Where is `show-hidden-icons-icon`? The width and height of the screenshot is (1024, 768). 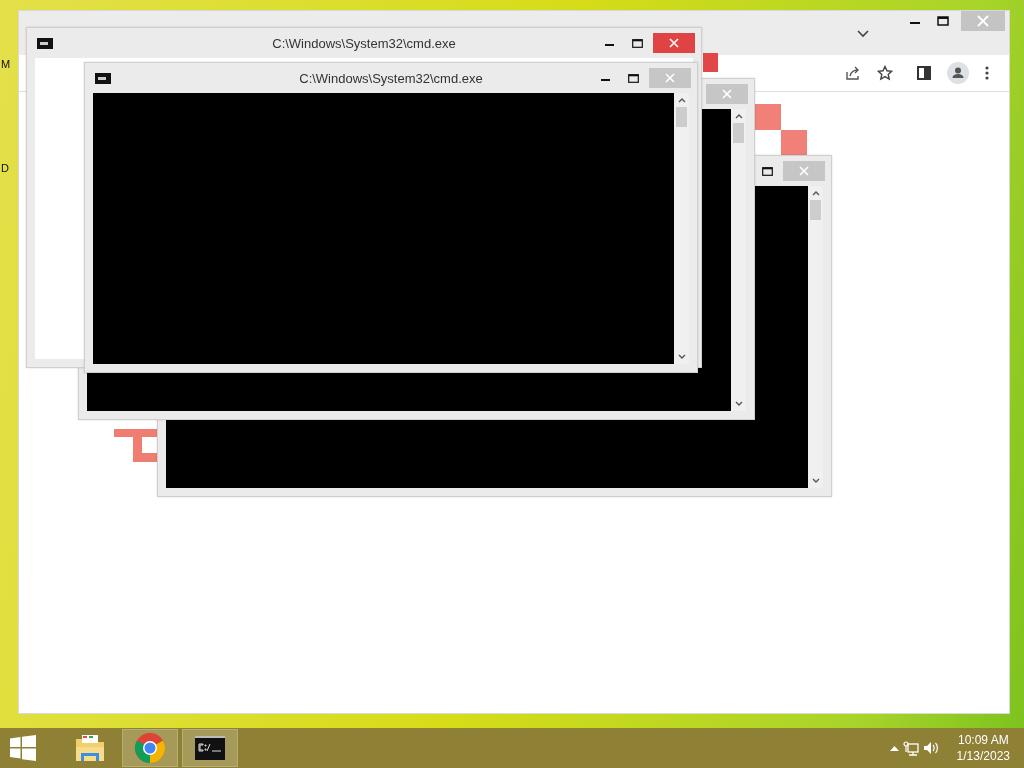 show-hidden-icons-icon is located at coordinates (894, 748).